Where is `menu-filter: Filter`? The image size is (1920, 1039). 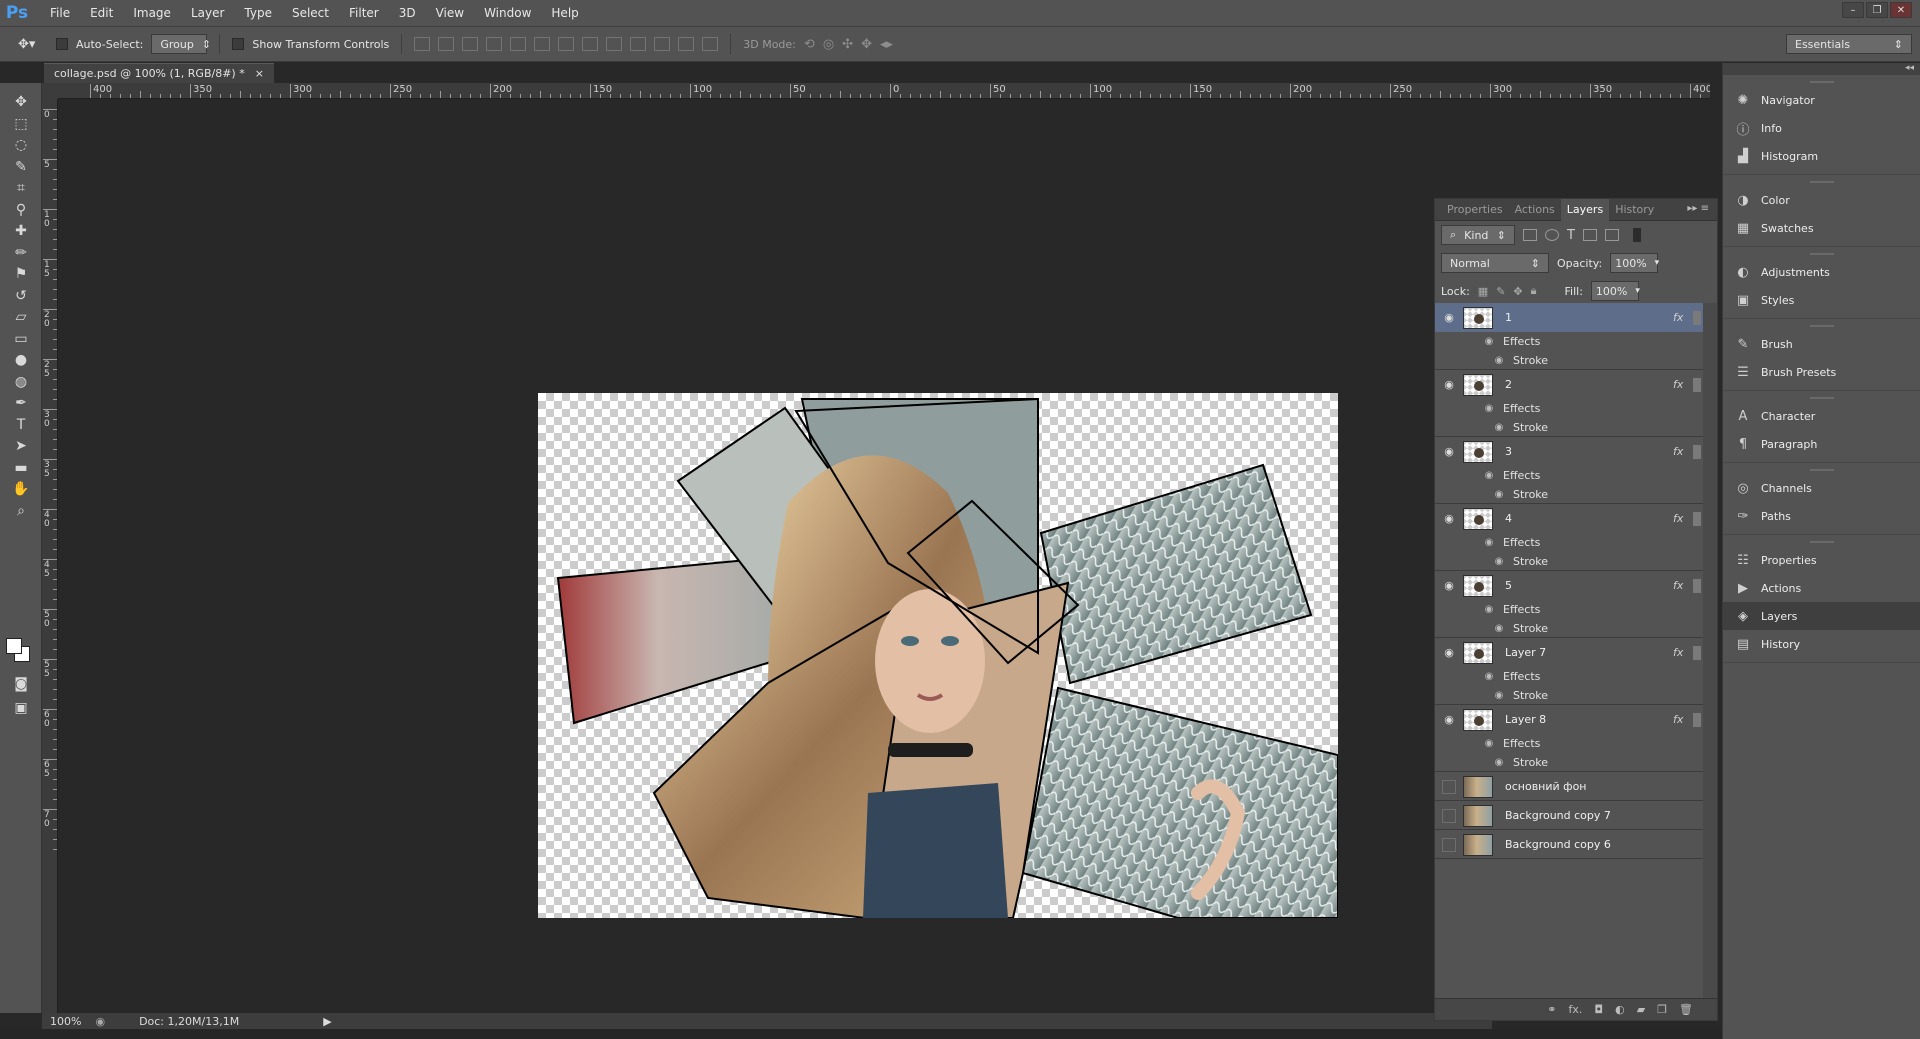 menu-filter: Filter is located at coordinates (364, 13).